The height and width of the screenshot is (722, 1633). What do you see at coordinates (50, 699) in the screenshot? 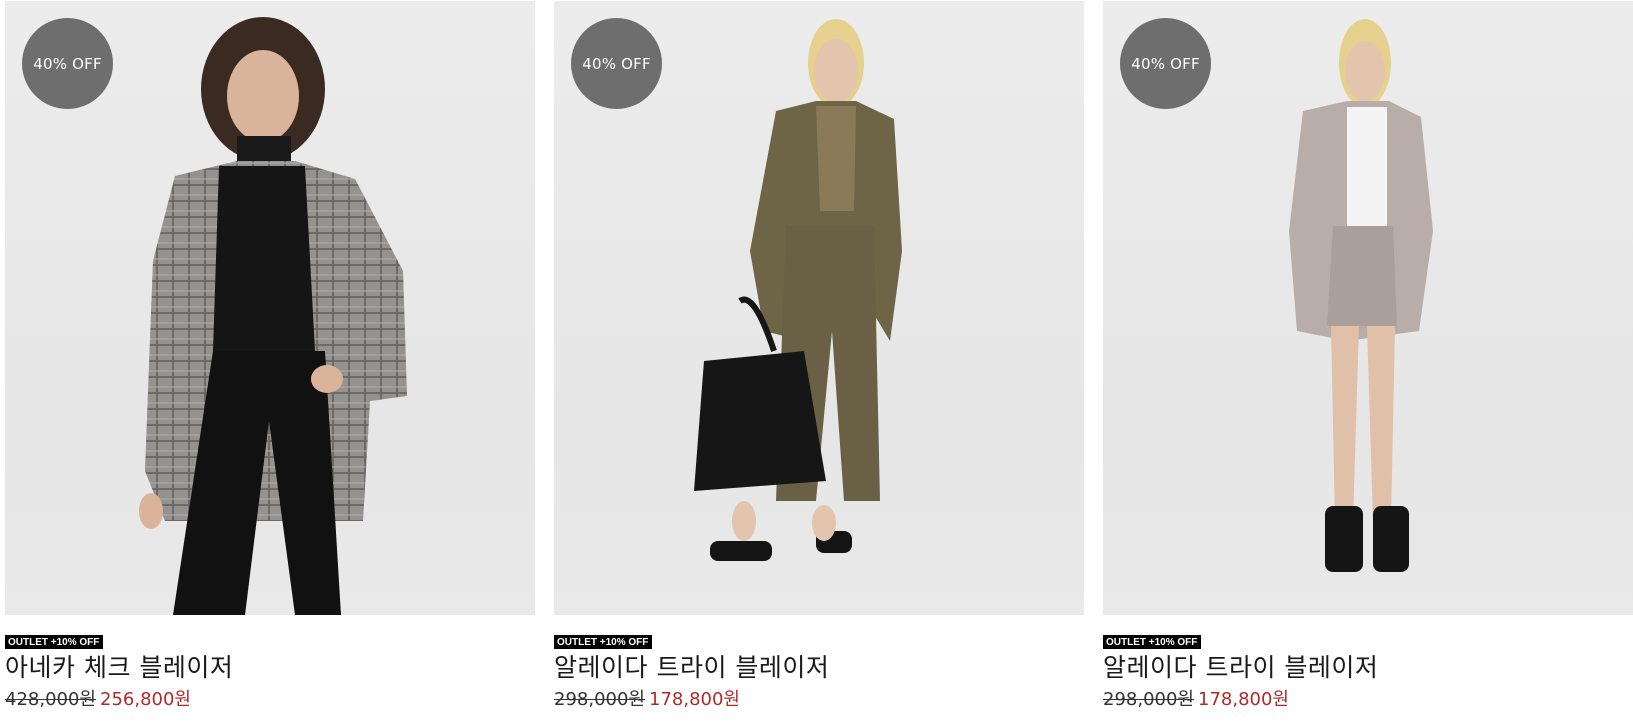
I see `original-price: 428,000원` at bounding box center [50, 699].